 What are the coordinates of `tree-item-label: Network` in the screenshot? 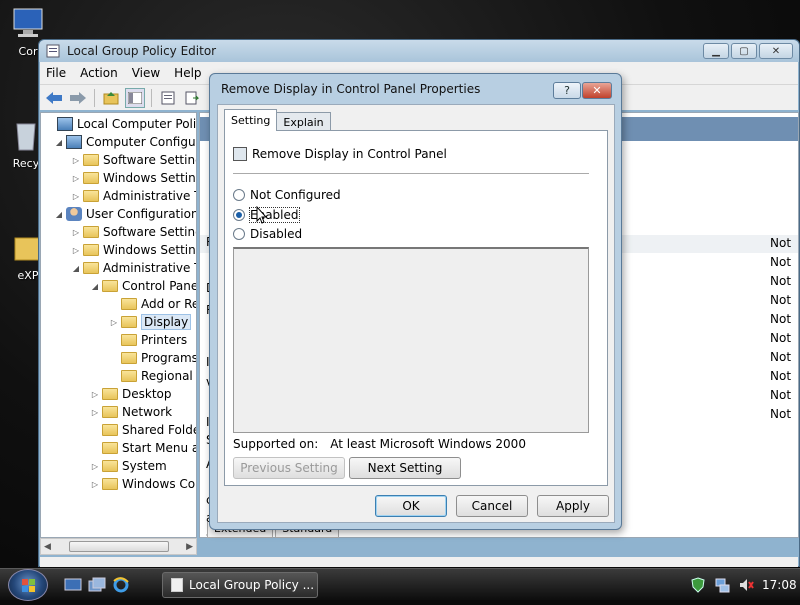 It's located at (147, 412).